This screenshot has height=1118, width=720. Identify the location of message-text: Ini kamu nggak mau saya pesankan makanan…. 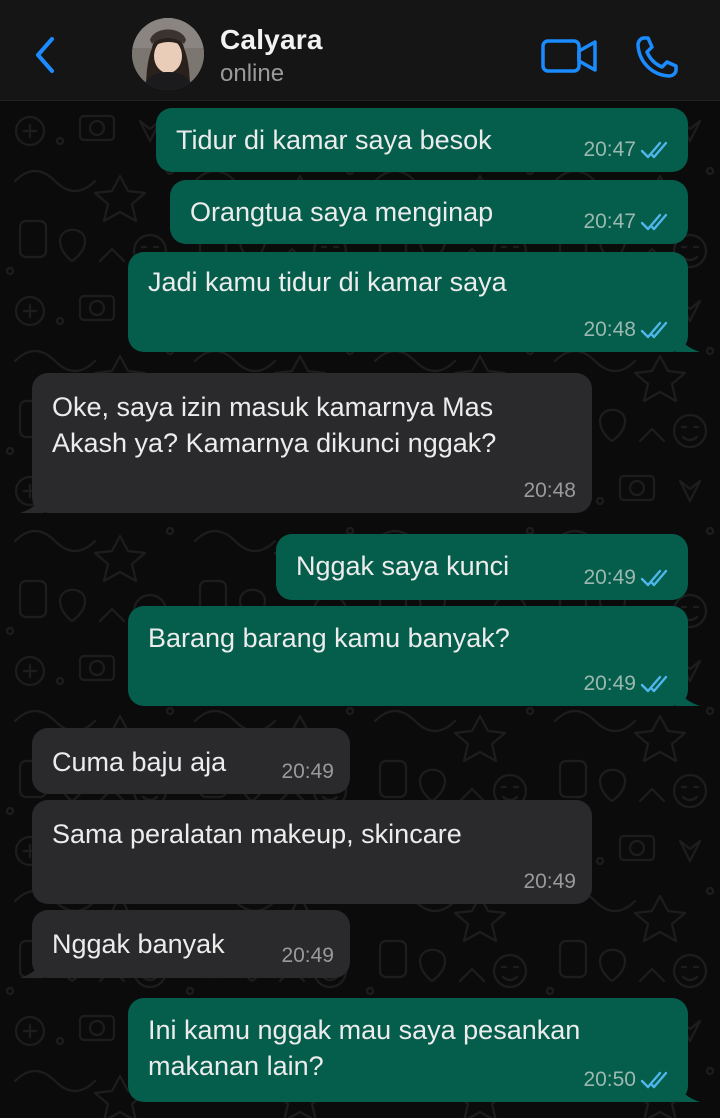
(364, 1048).